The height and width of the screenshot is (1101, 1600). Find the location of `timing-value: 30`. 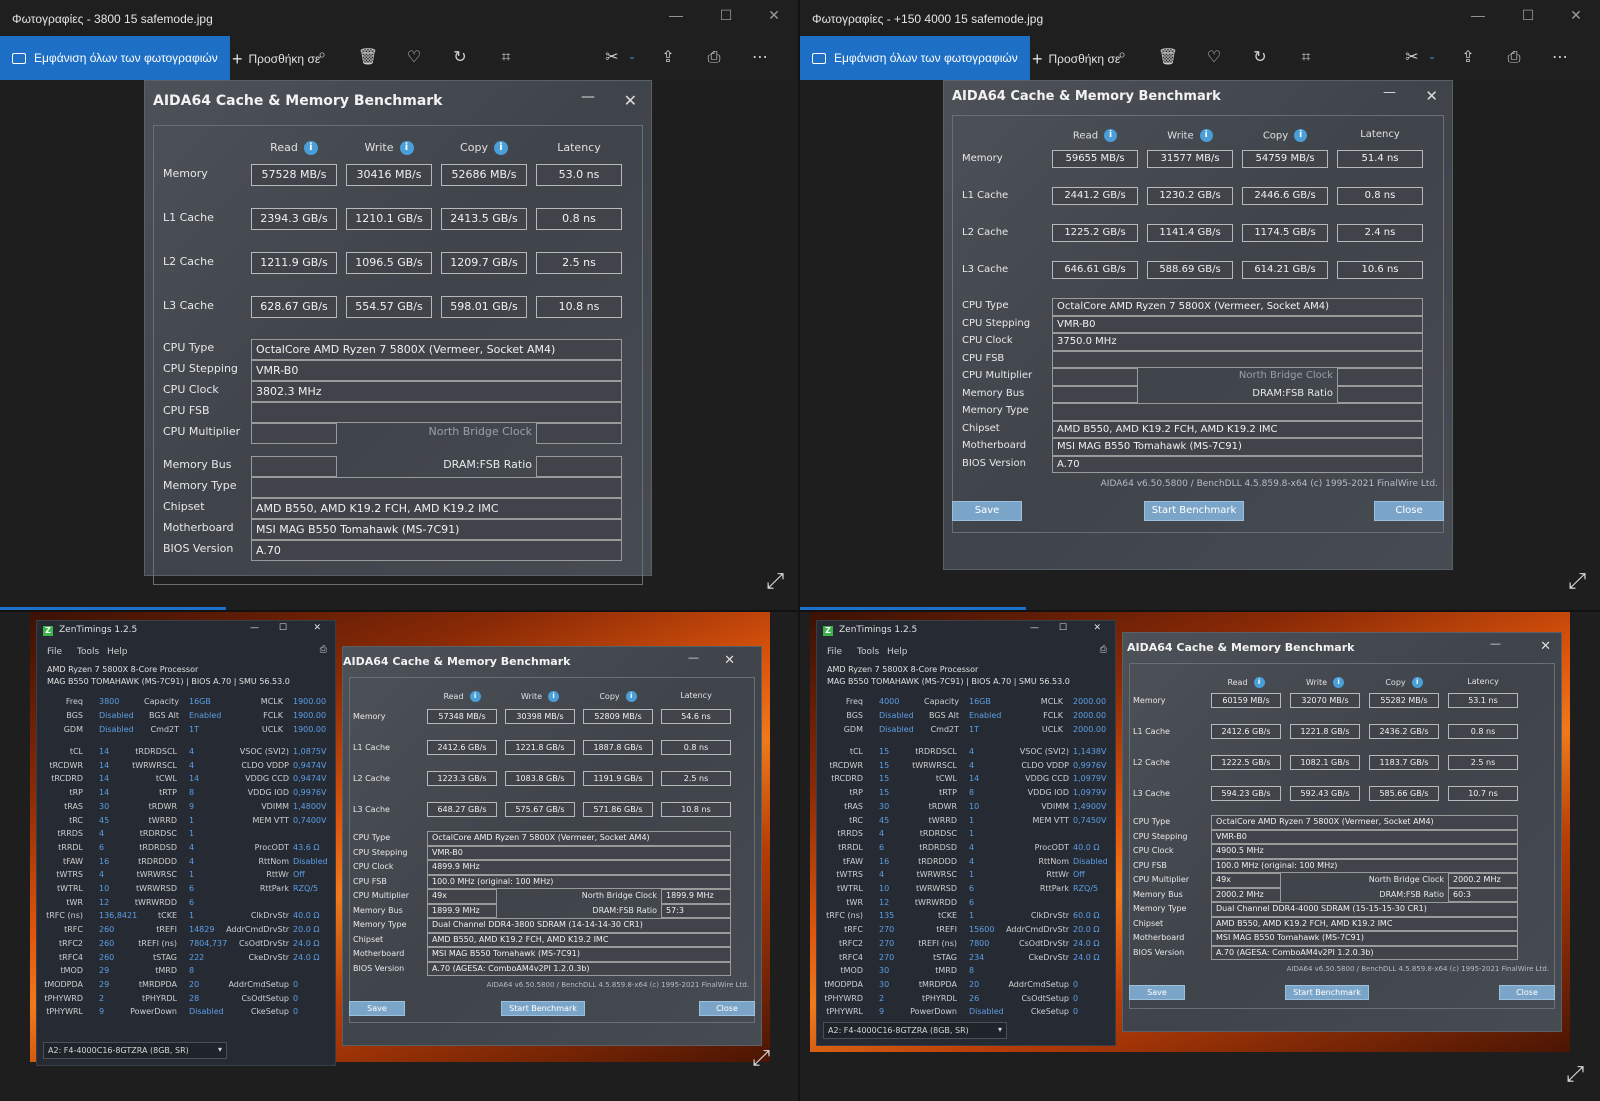

timing-value: 30 is located at coordinates (884, 984).